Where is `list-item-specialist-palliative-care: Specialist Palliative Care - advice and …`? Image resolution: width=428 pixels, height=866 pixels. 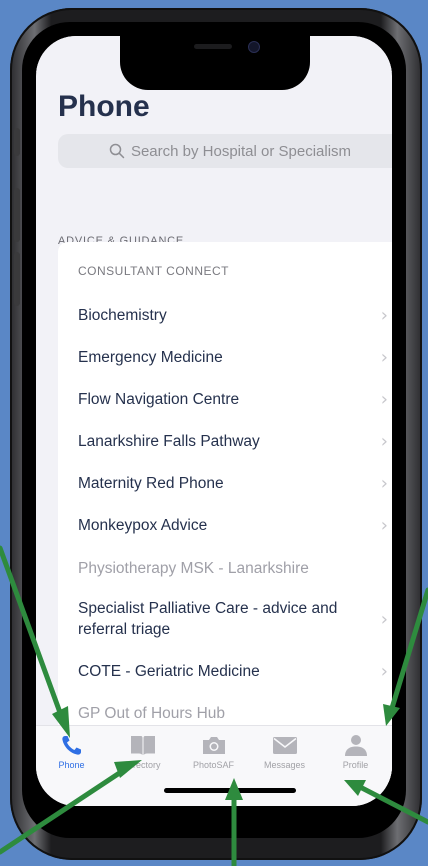
list-item-specialist-palliative-care: Specialist Palliative Care - advice and … is located at coordinates (233, 619).